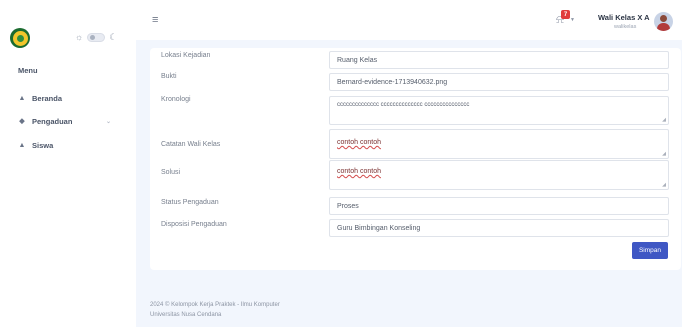 The image size is (682, 327). I want to click on sun-icon: ☼, so click(79, 37).